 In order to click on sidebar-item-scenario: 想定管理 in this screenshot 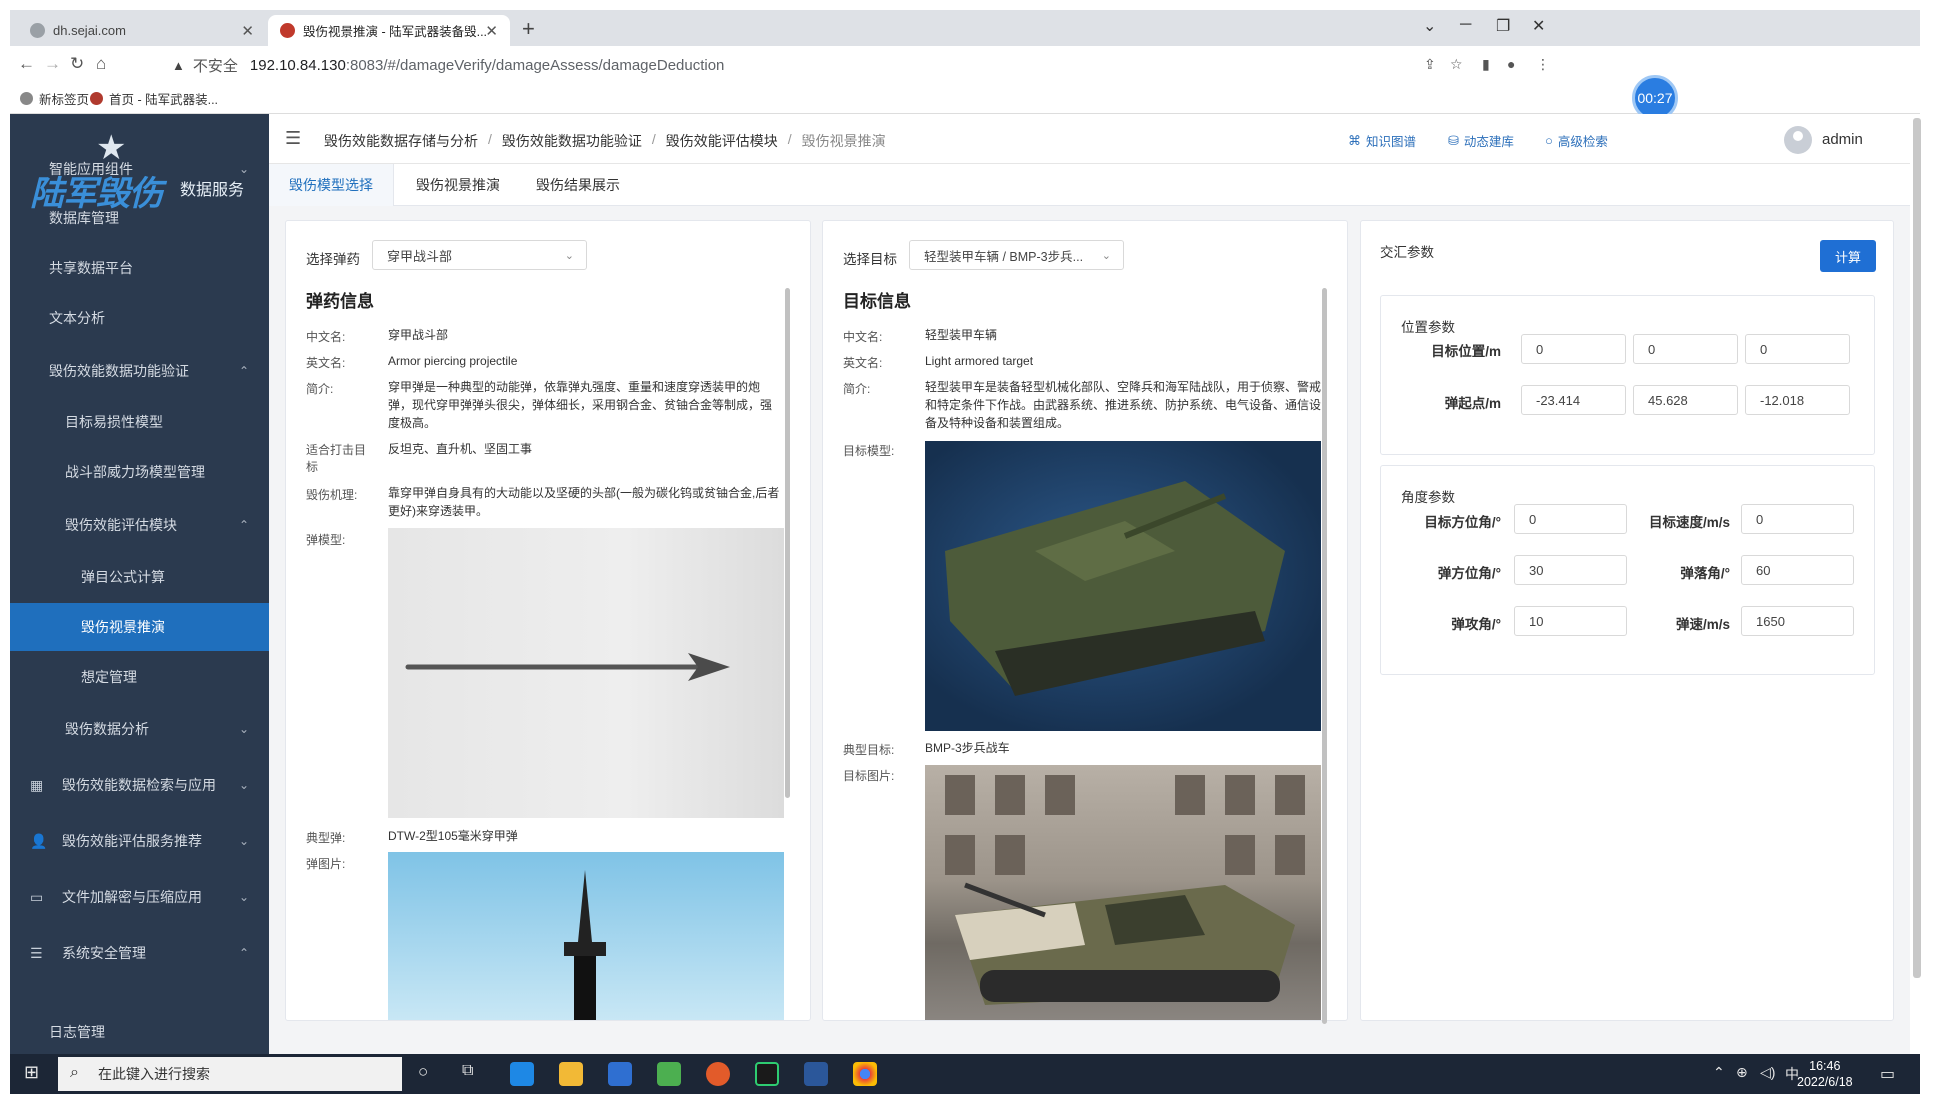, I will do `click(139, 677)`.